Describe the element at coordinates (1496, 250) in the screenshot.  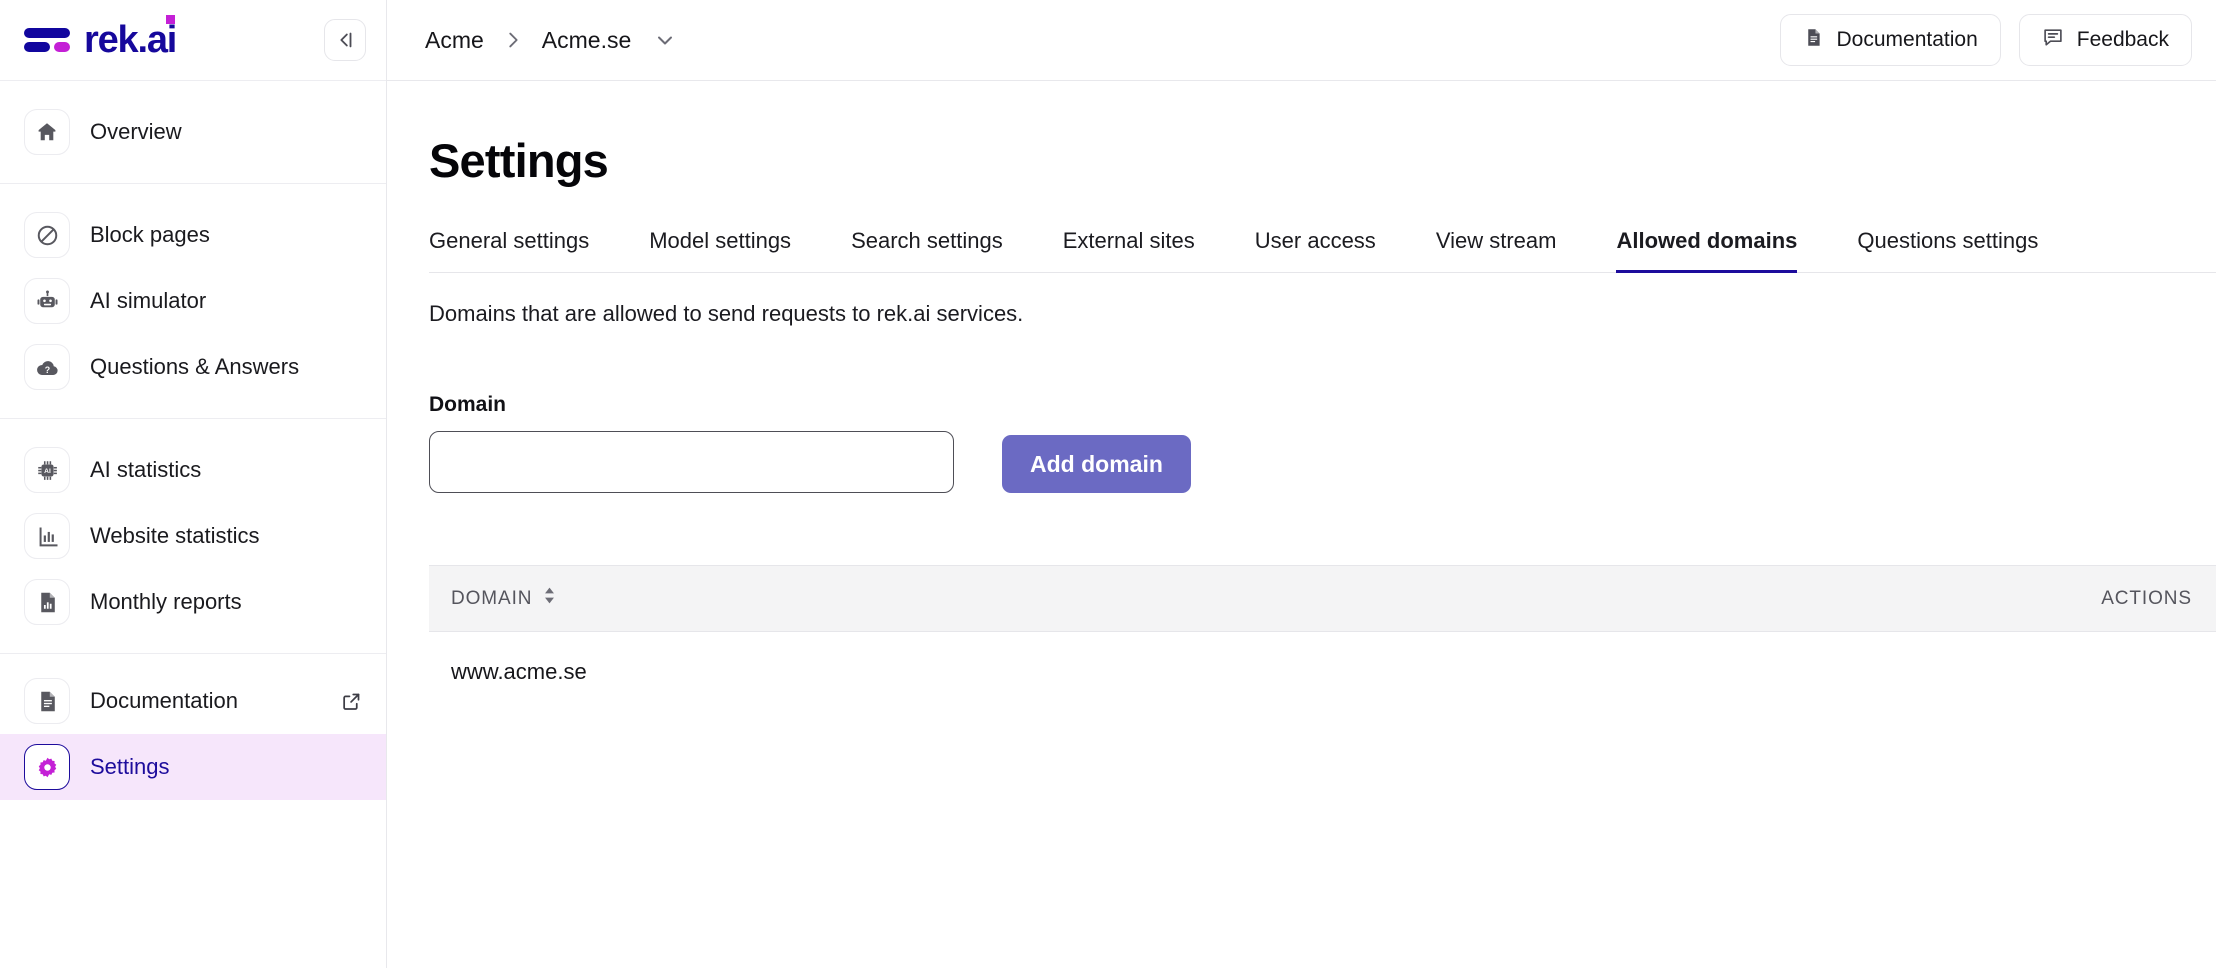
I see `tab-view-stream: View stream` at that location.